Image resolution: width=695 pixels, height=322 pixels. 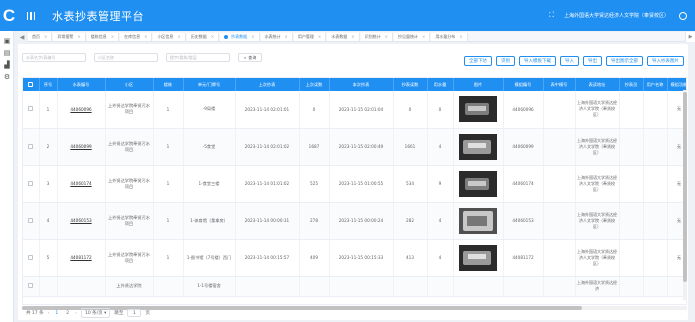 I want to click on building-select: 楼宇/楼栋/楼层, so click(x=198, y=57).